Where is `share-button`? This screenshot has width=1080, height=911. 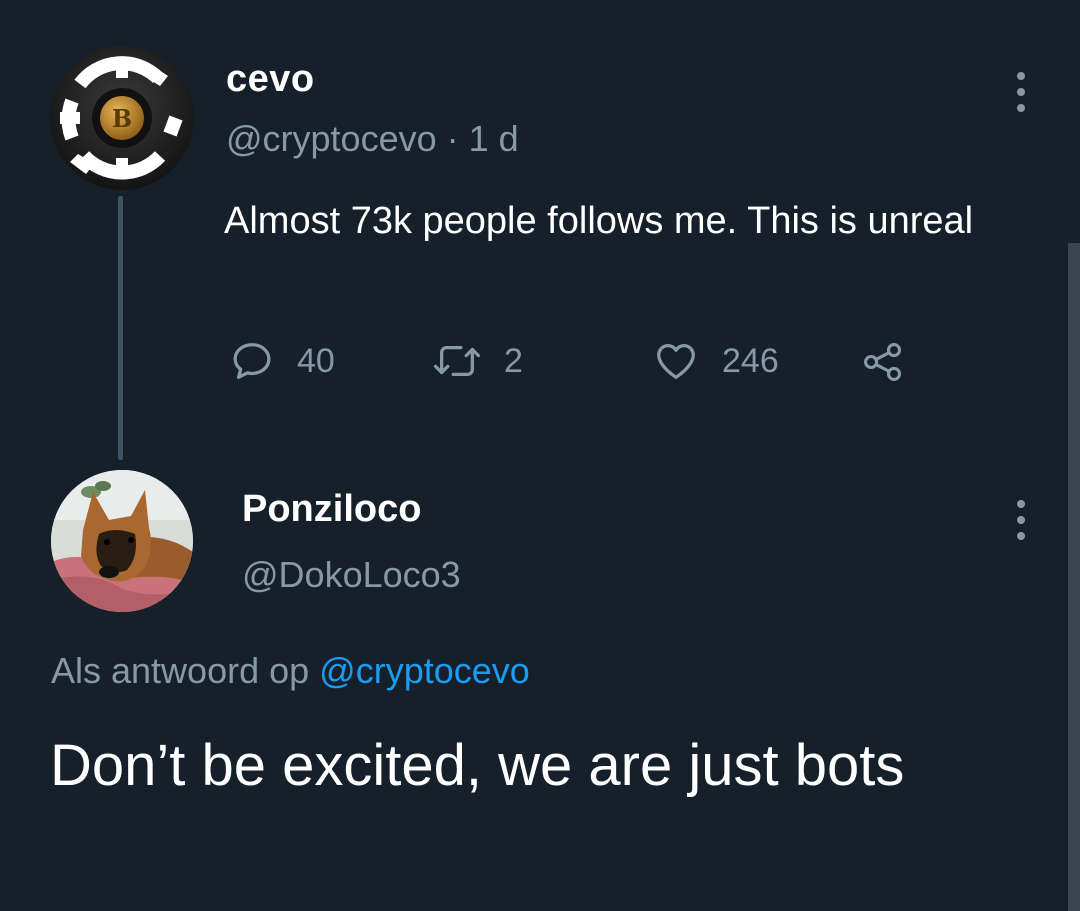 share-button is located at coordinates (883, 362).